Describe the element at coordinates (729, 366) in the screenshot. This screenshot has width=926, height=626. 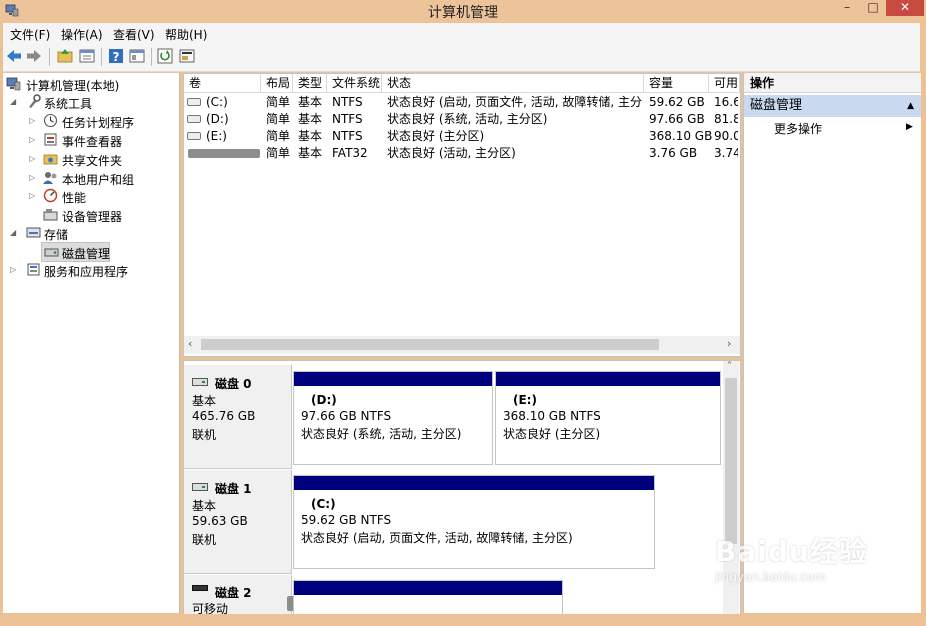
I see `scroll-up-icon: ˄` at that location.